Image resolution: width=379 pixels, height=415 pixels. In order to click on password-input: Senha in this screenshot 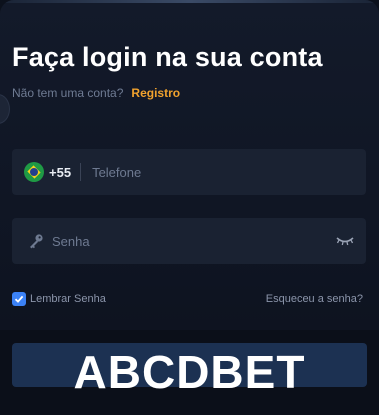, I will do `click(71, 241)`.